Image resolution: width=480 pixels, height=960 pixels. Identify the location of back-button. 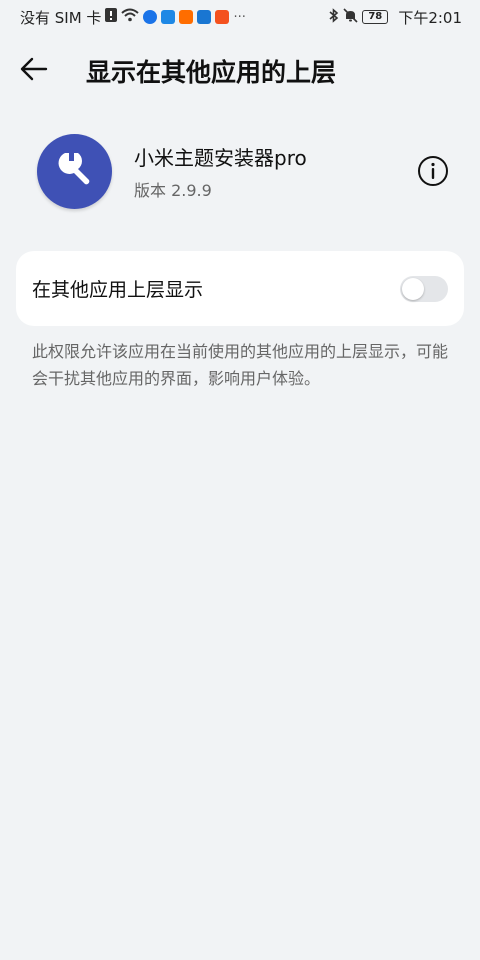
(48, 71).